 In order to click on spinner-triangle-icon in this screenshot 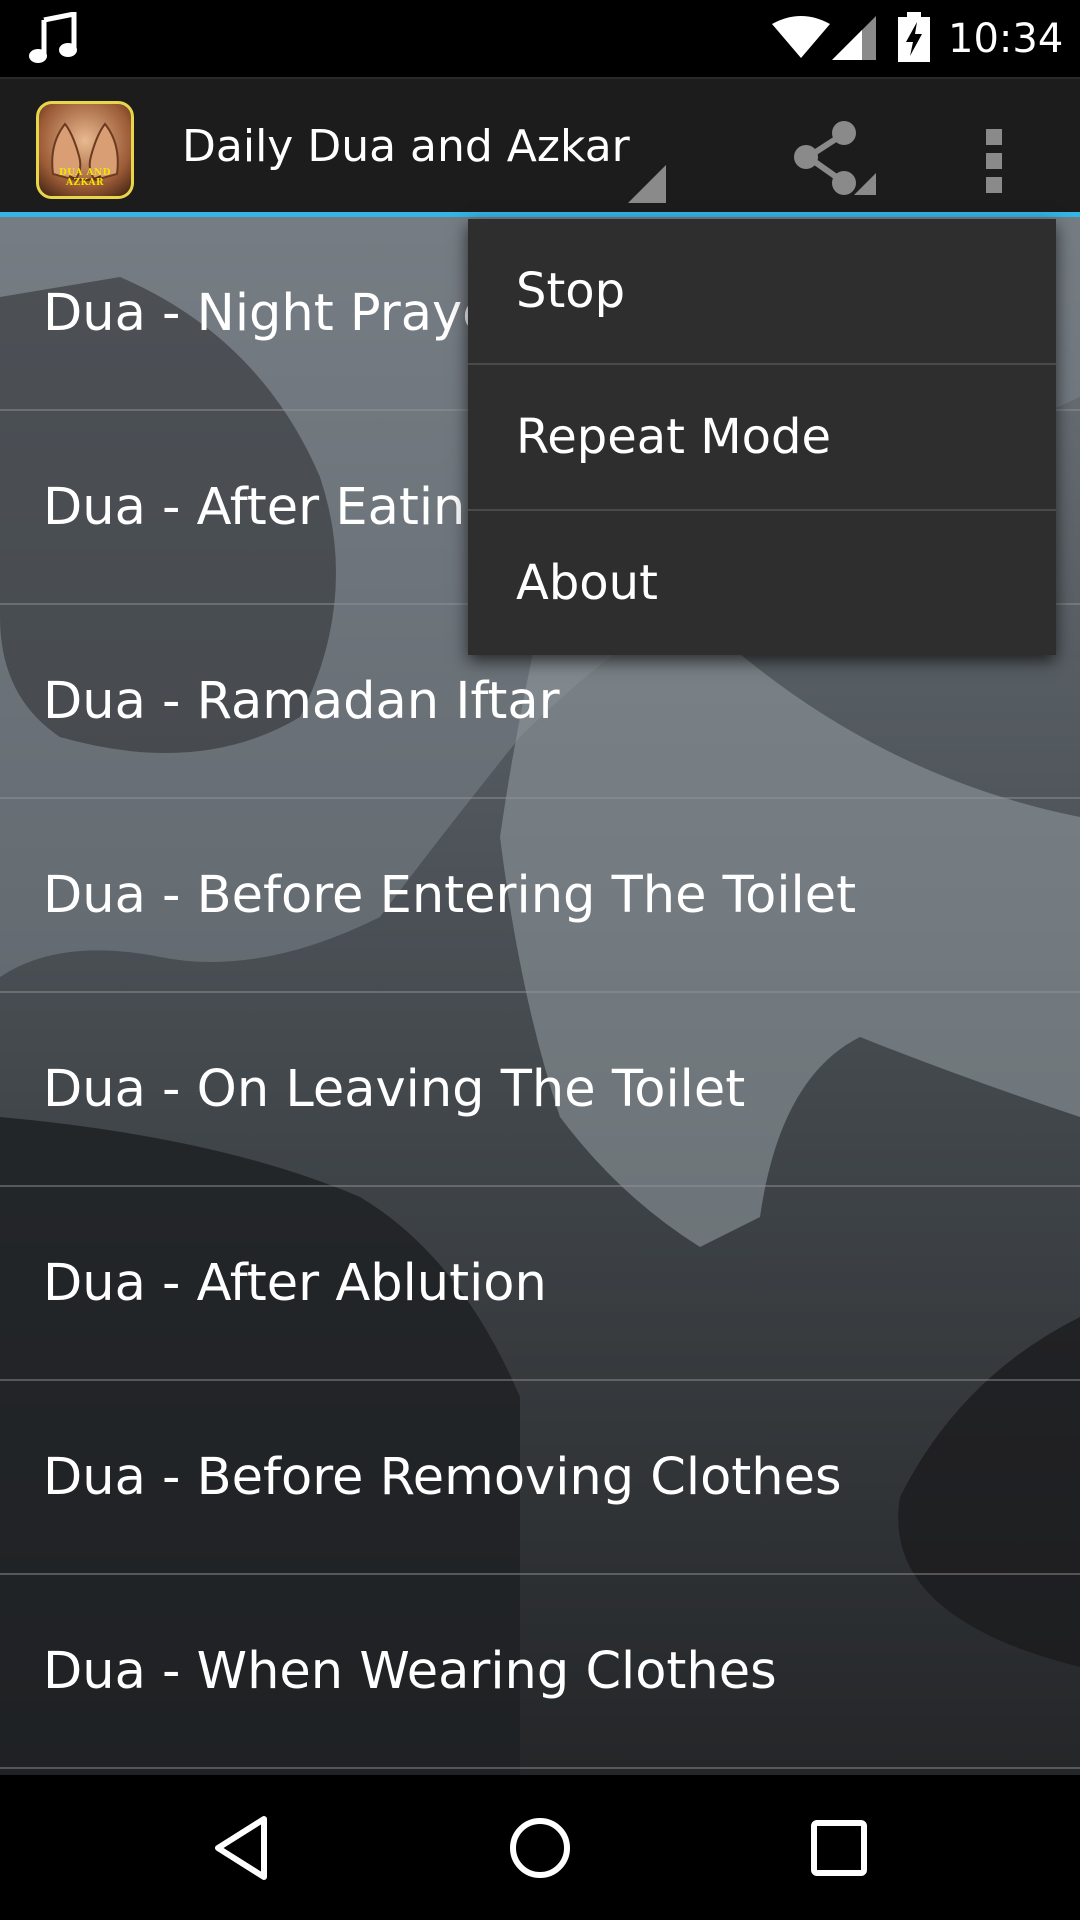, I will do `click(647, 184)`.